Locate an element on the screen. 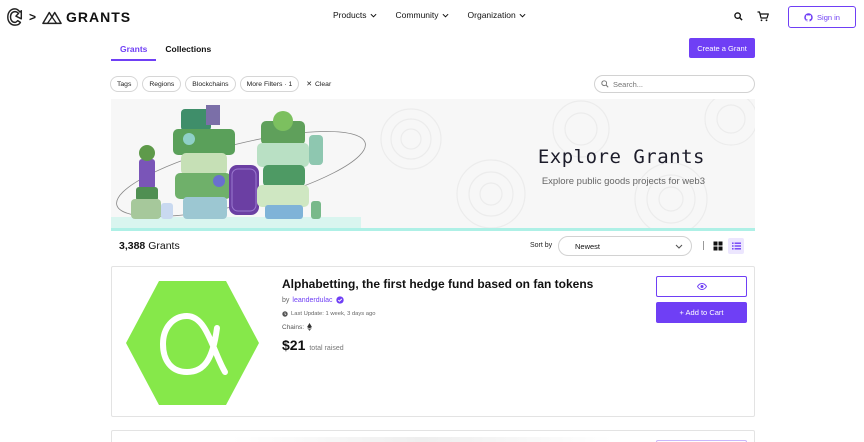 This screenshot has width=864, height=442. create-grant-button: Create a Grant is located at coordinates (722, 48).